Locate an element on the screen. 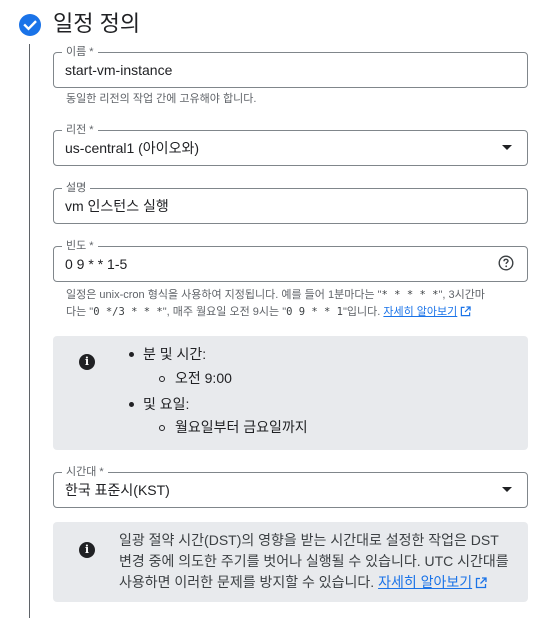 Image resolution: width=548 pixels, height=618 pixels. step-connector-line is located at coordinates (29, 331).